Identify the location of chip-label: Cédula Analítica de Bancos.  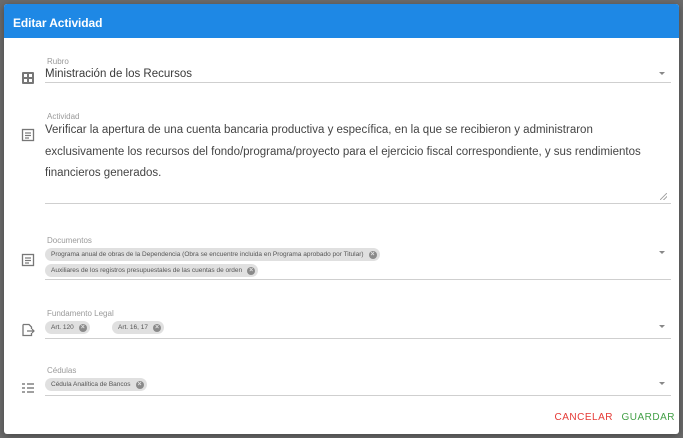
(91, 384).